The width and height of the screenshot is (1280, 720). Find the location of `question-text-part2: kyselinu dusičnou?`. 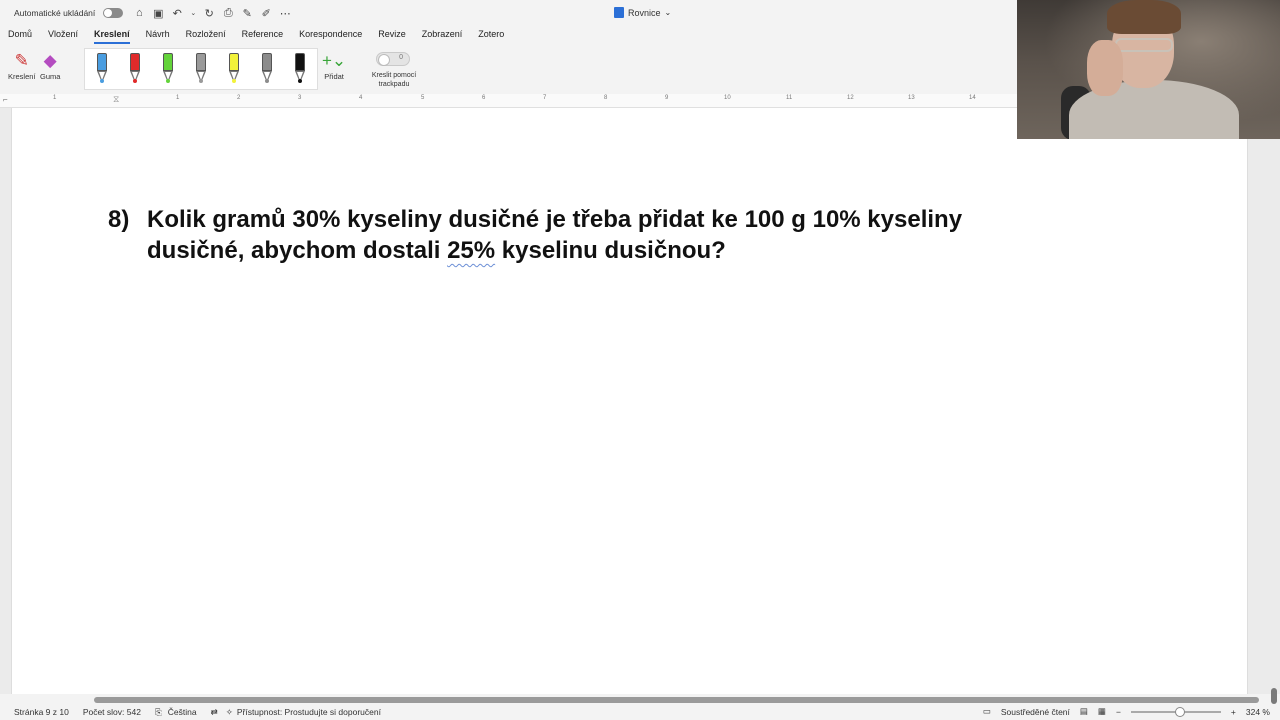

question-text-part2: kyselinu dusičnou? is located at coordinates (610, 250).